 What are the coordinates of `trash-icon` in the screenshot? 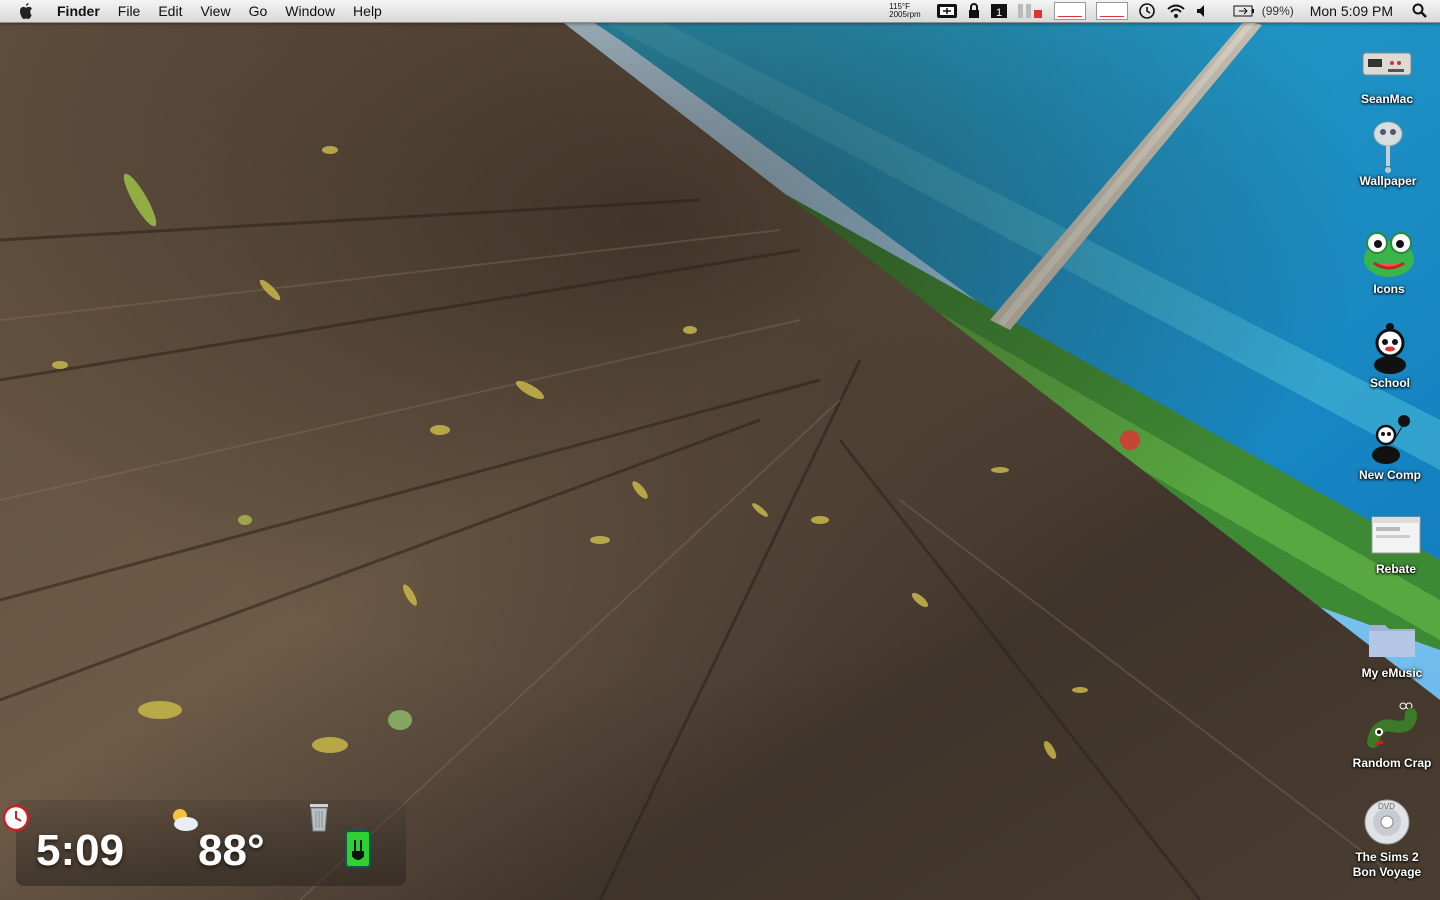 It's located at (319, 819).